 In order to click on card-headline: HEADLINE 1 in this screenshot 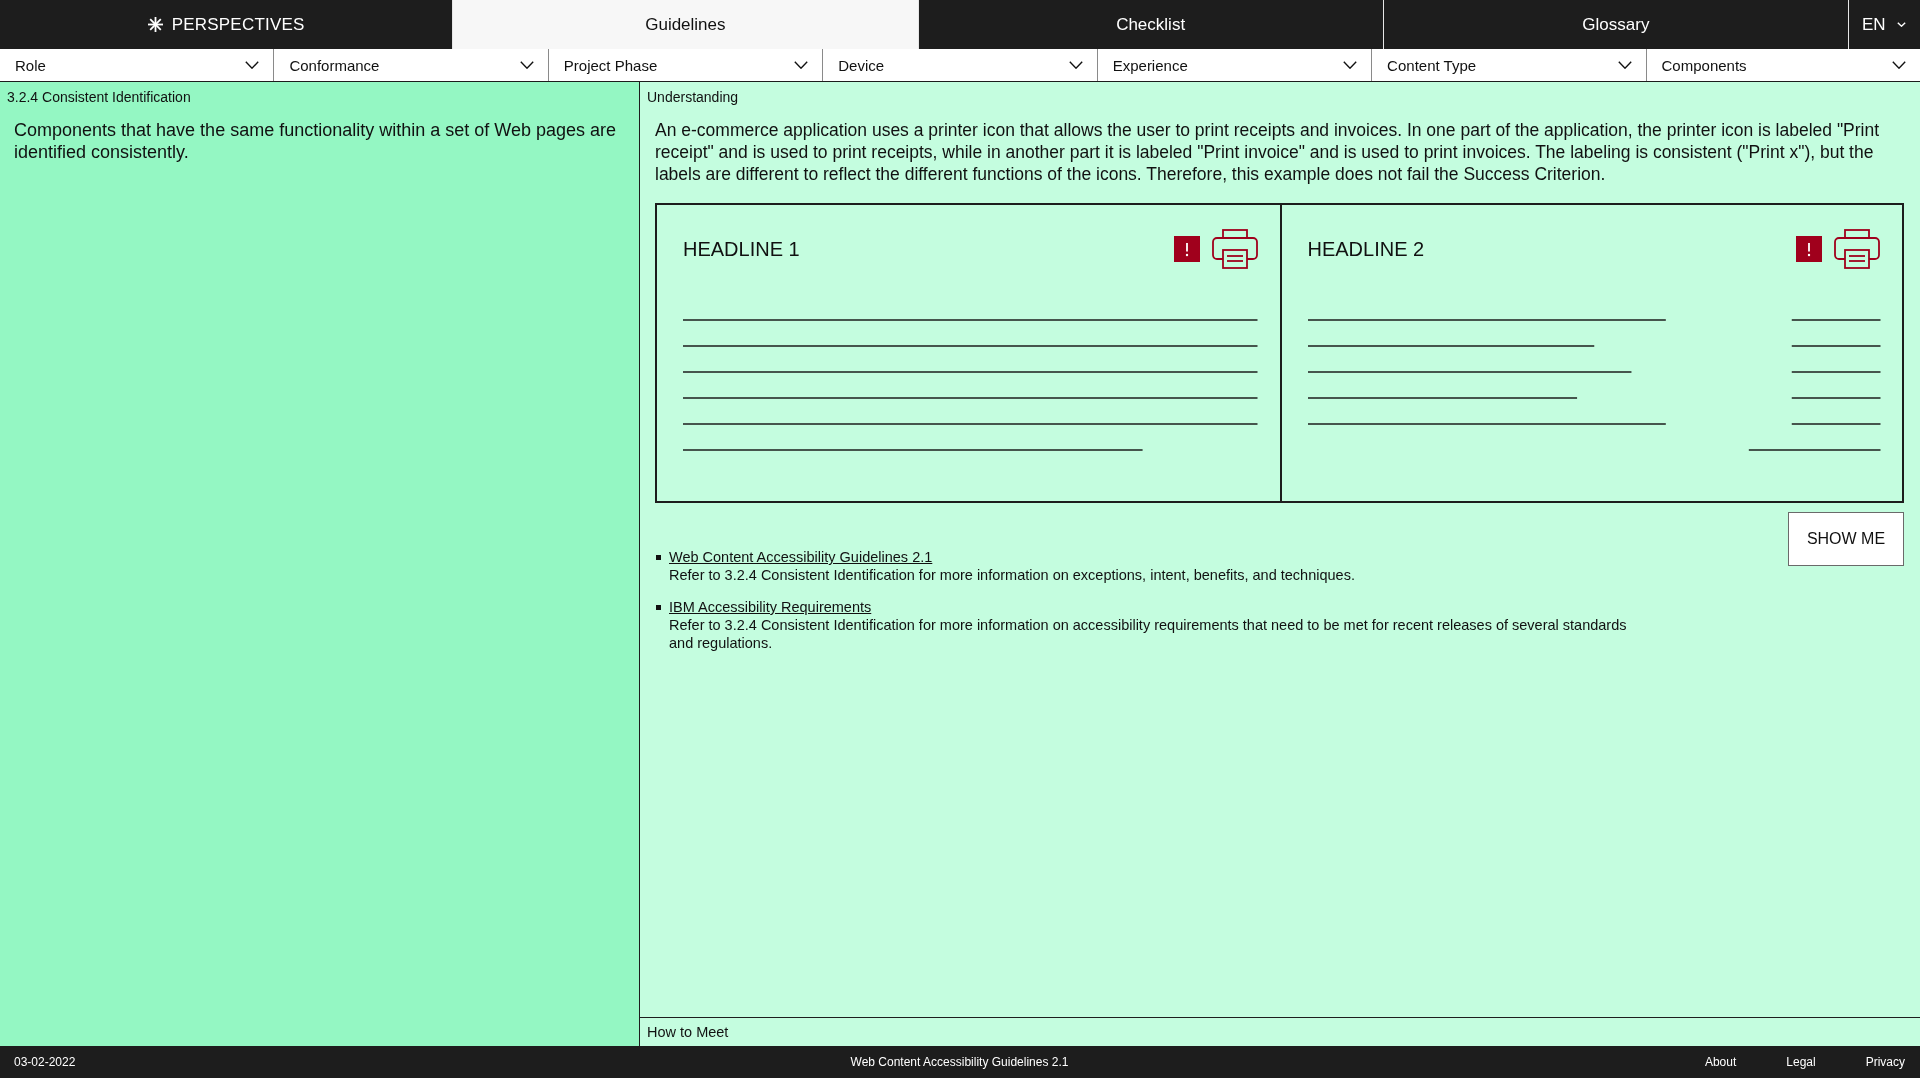, I will do `click(741, 249)`.